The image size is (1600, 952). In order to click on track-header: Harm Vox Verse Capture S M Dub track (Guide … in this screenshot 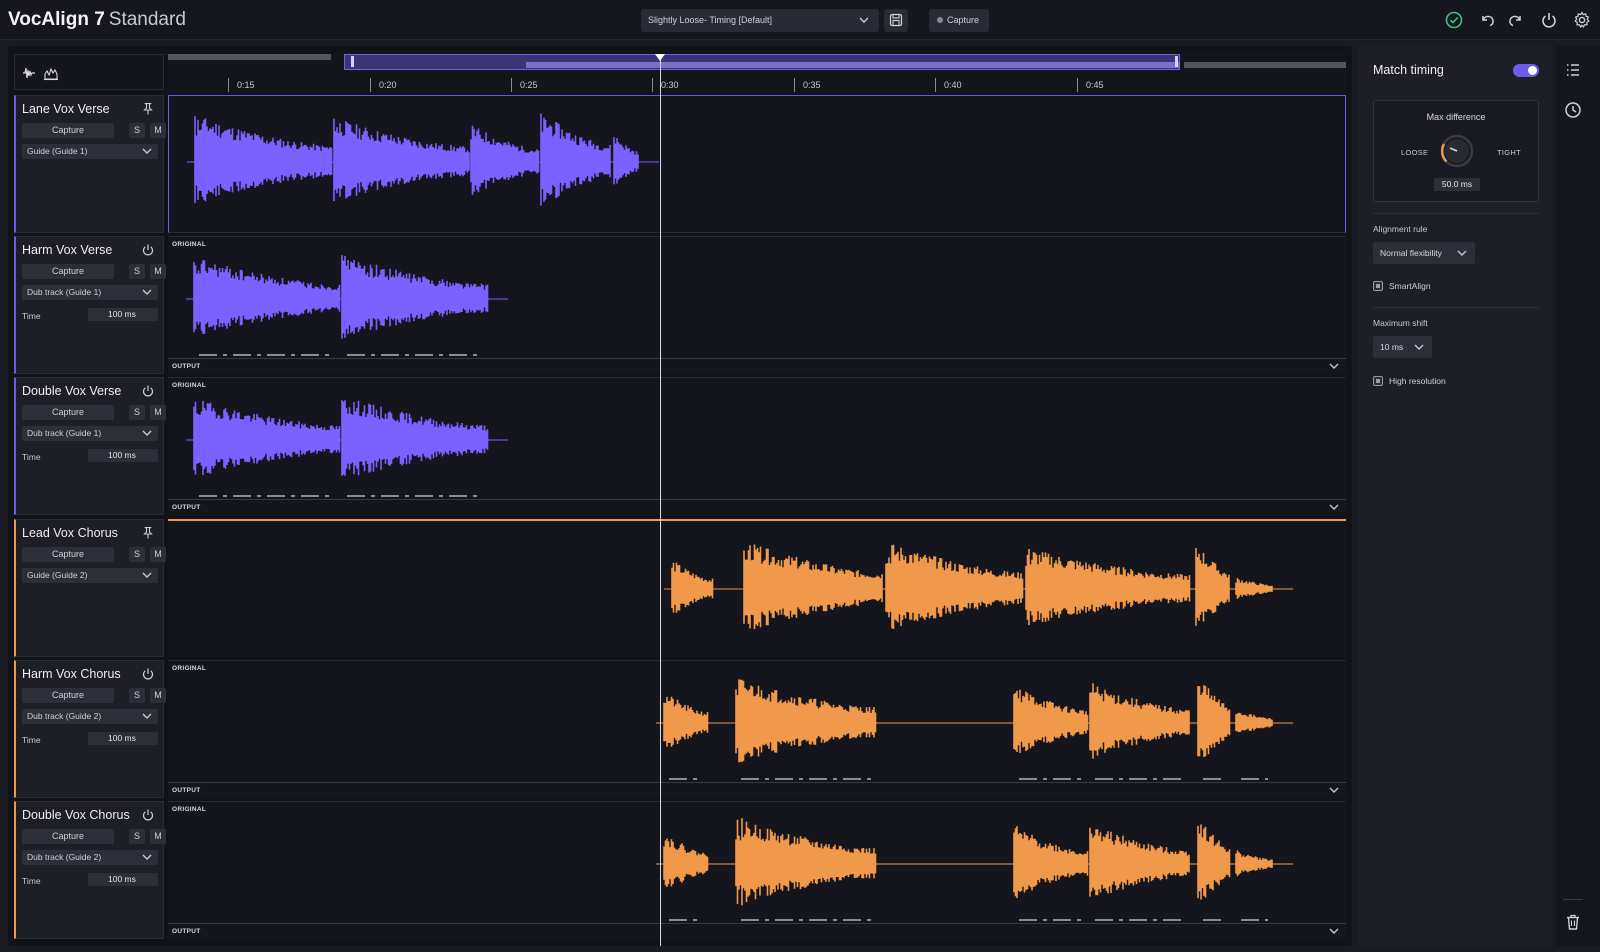, I will do `click(90, 305)`.